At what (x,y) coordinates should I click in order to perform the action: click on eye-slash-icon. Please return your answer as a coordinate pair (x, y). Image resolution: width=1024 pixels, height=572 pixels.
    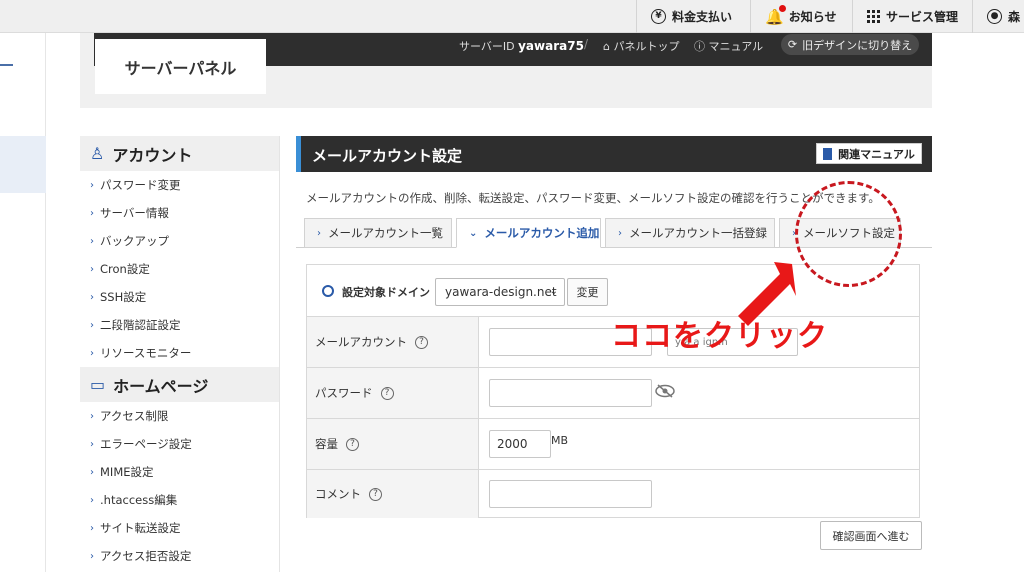
    Looking at the image, I should click on (665, 391).